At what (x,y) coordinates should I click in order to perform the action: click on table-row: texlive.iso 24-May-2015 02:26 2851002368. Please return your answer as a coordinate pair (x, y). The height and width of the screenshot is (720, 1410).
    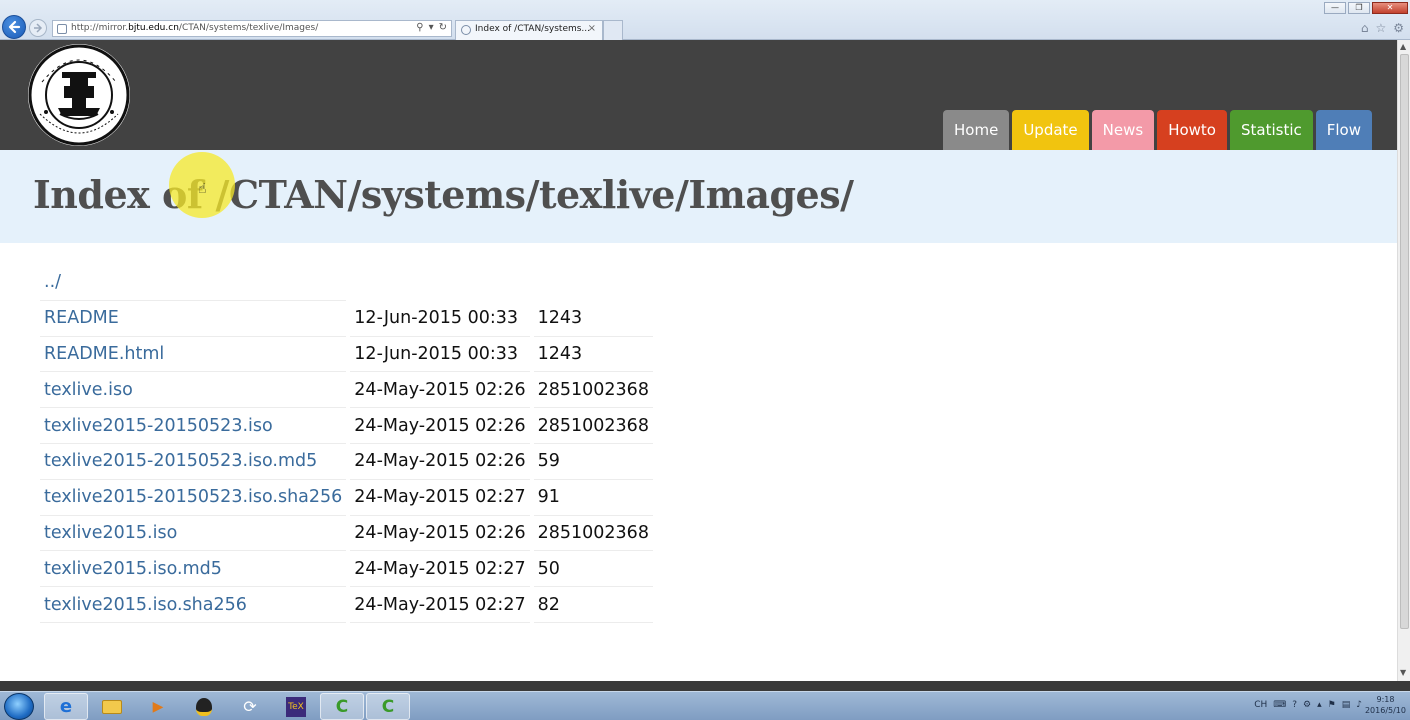
    Looking at the image, I should click on (346, 390).